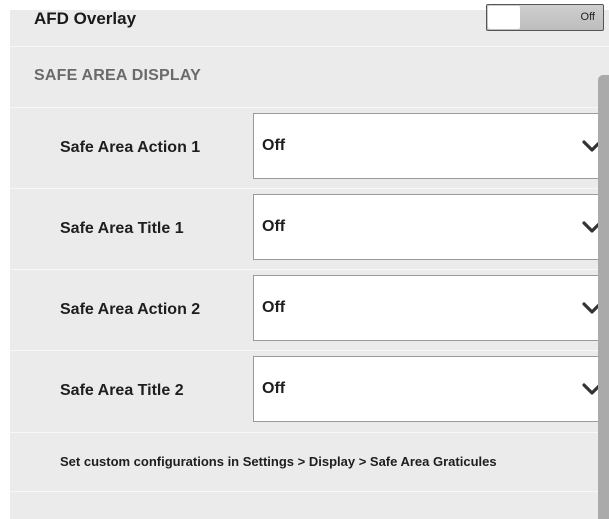 Image resolution: width=609 pixels, height=519 pixels. What do you see at coordinates (130, 147) in the screenshot?
I see `setting-label: Safe Area Action 1` at bounding box center [130, 147].